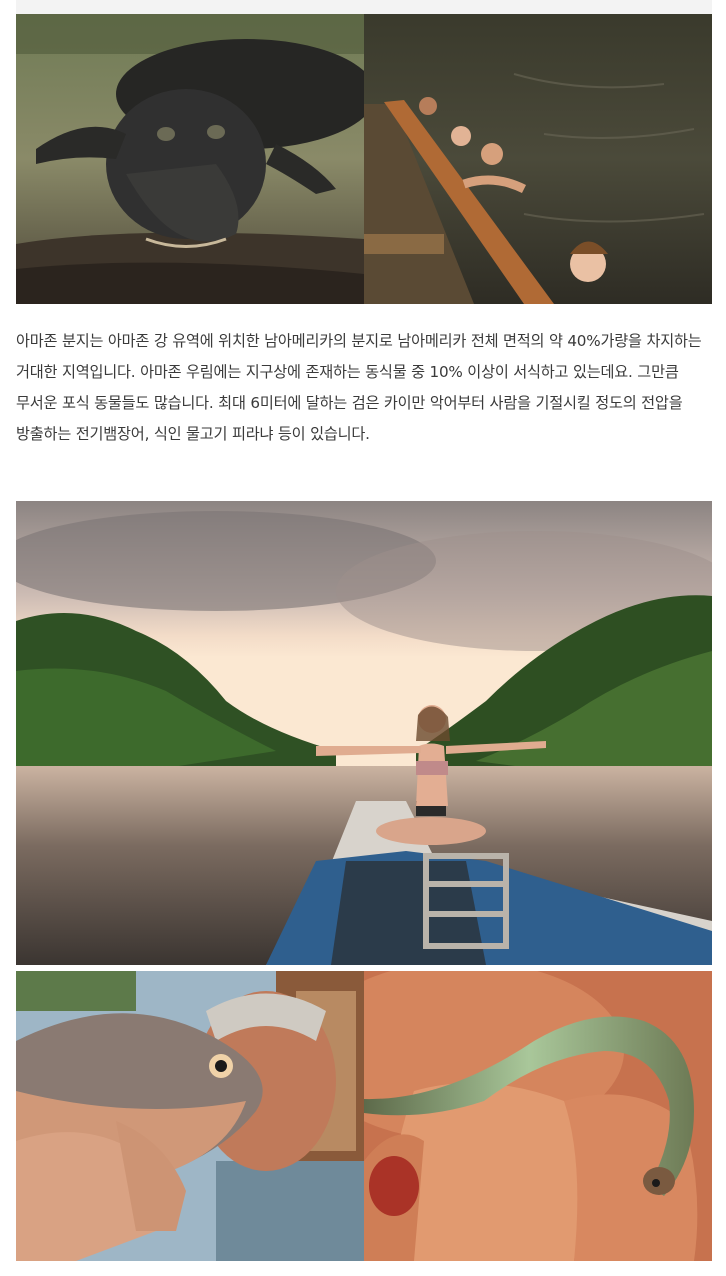 Image resolution: width=726 pixels, height=1276 pixels. Describe the element at coordinates (190, 1116) in the screenshot. I see `man-with-fish-photo` at that location.